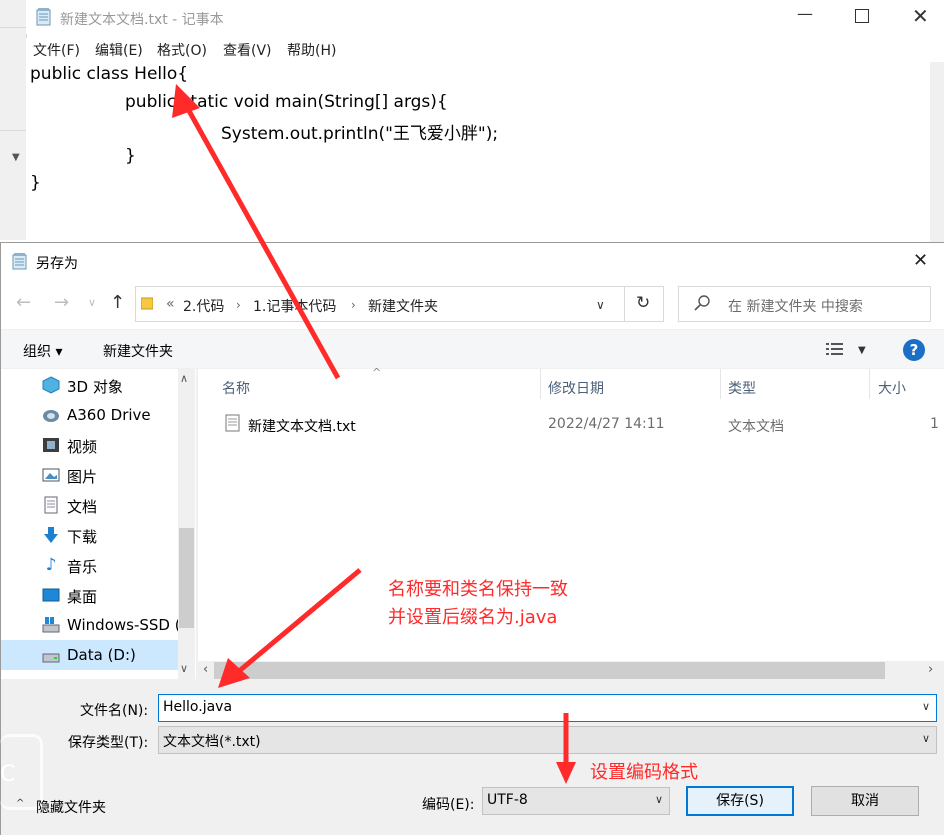  What do you see at coordinates (644, 772) in the screenshot?
I see `annotation-encoding-note: 设置编码格式` at bounding box center [644, 772].